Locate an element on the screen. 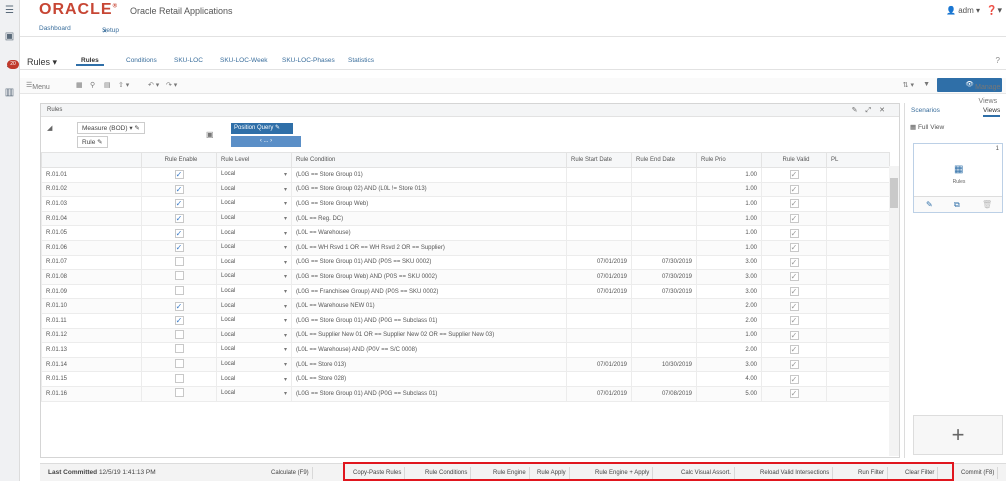 This screenshot has width=1006, height=481. column-header: Rule Start Date is located at coordinates (599, 160).